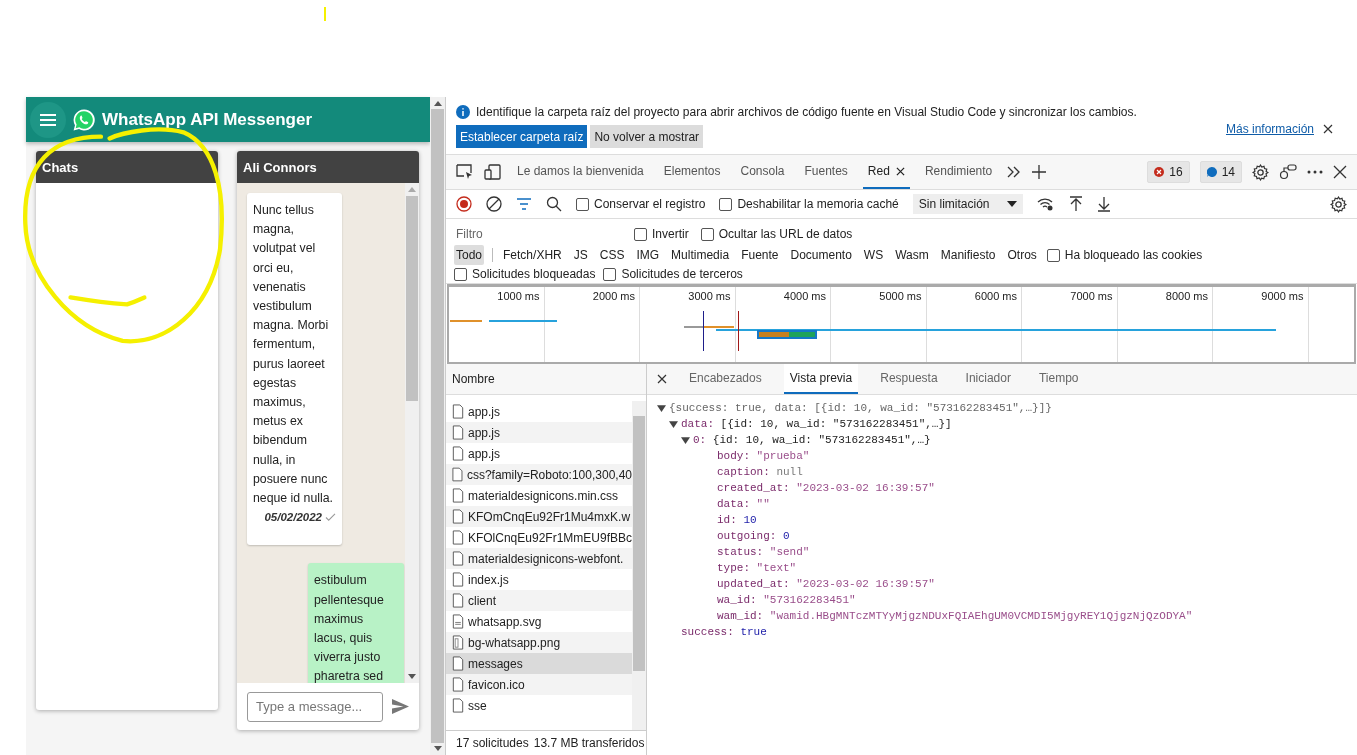 The image size is (1357, 755). I want to click on type-filter: Manifiesto, so click(968, 255).